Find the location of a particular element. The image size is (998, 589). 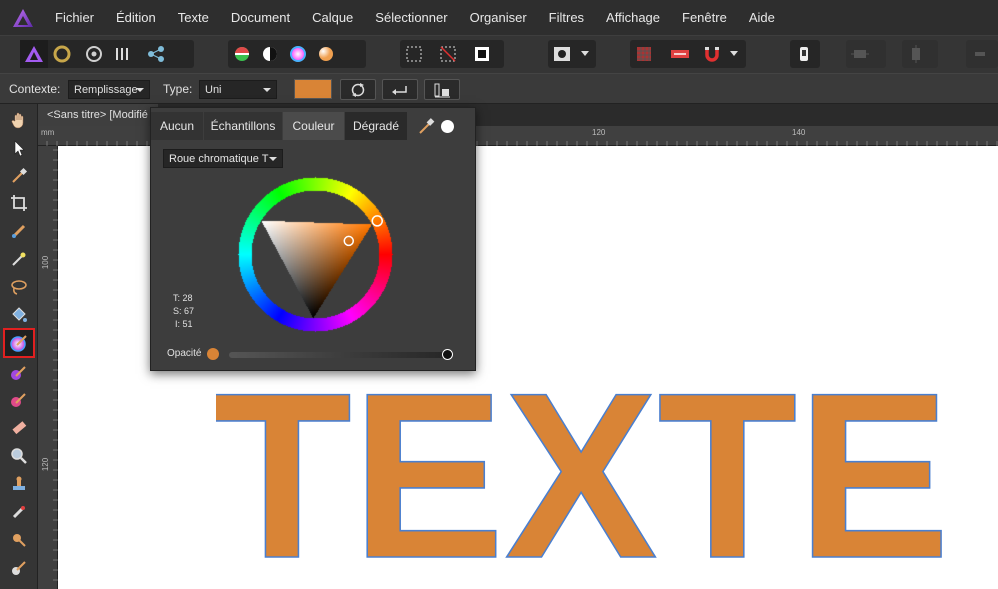

tool-eraser is located at coordinates (19, 428).